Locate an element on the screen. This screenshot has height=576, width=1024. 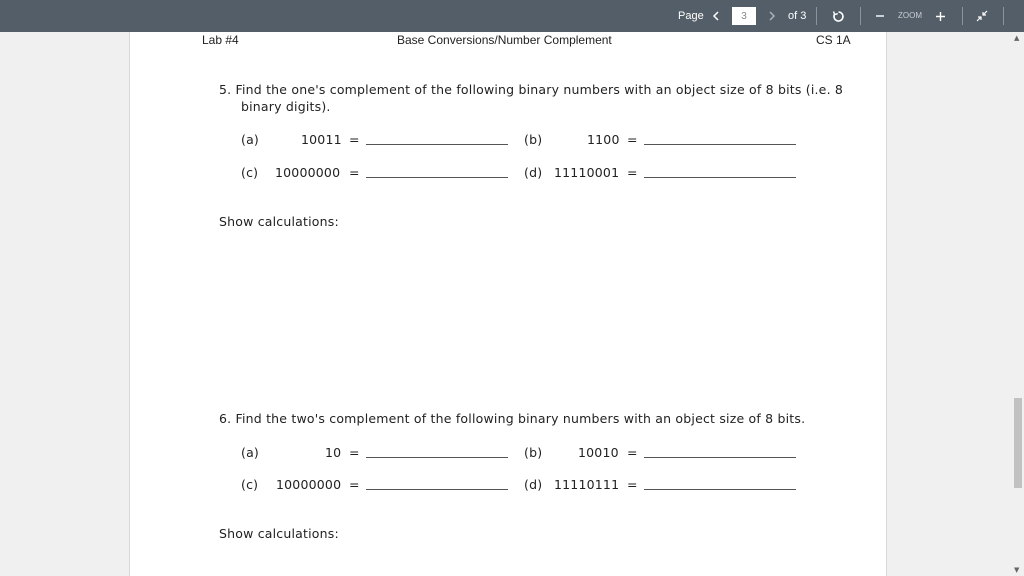
q5-c-equals: = is located at coordinates (354, 172).